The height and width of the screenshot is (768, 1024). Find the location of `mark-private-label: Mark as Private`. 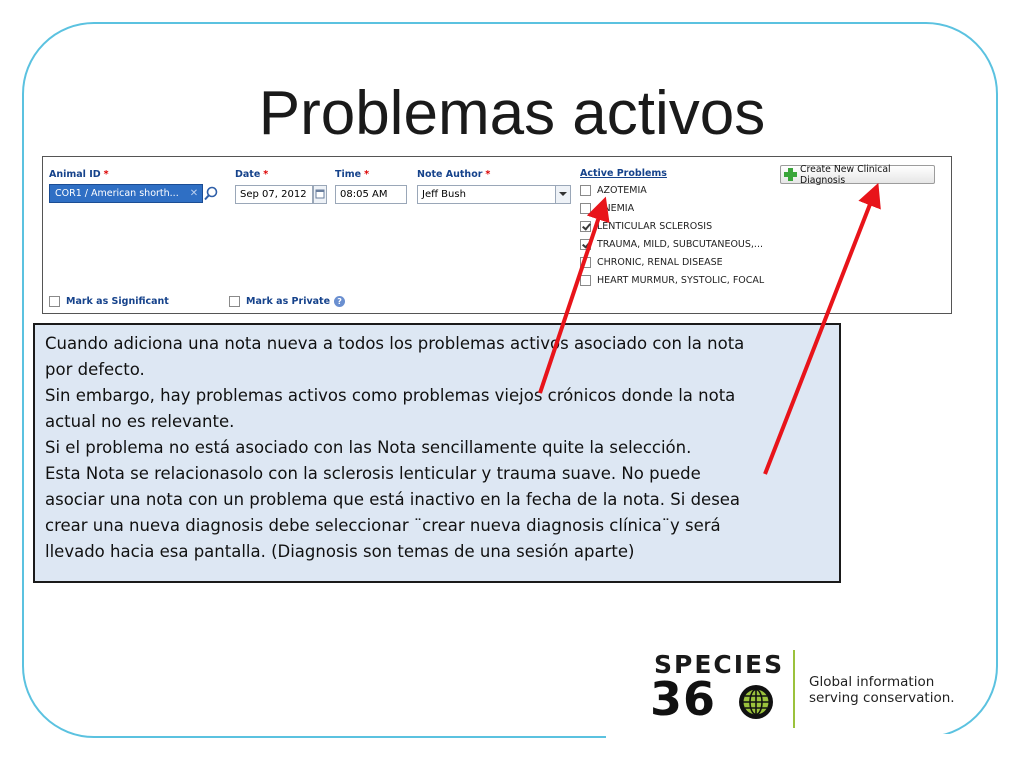

mark-private-label: Mark as Private is located at coordinates (288, 301).